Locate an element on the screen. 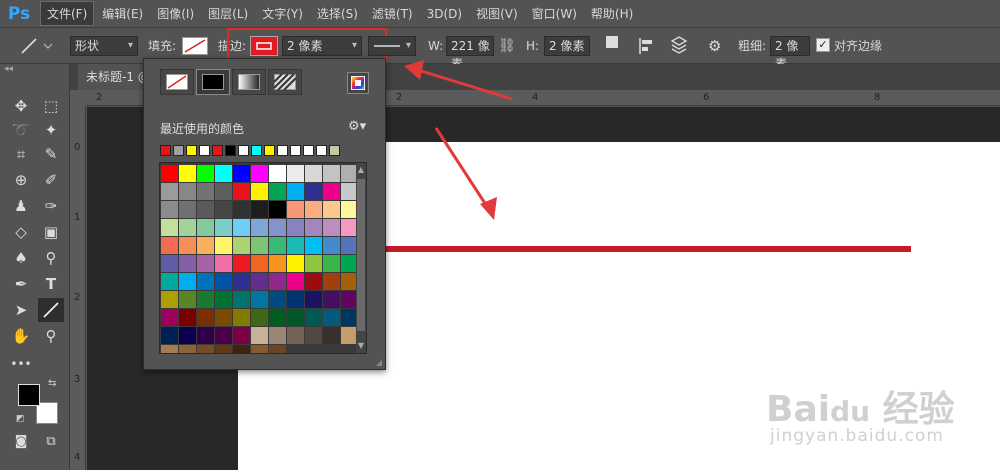  eraser-tool-icon: ◇ is located at coordinates (21, 232).